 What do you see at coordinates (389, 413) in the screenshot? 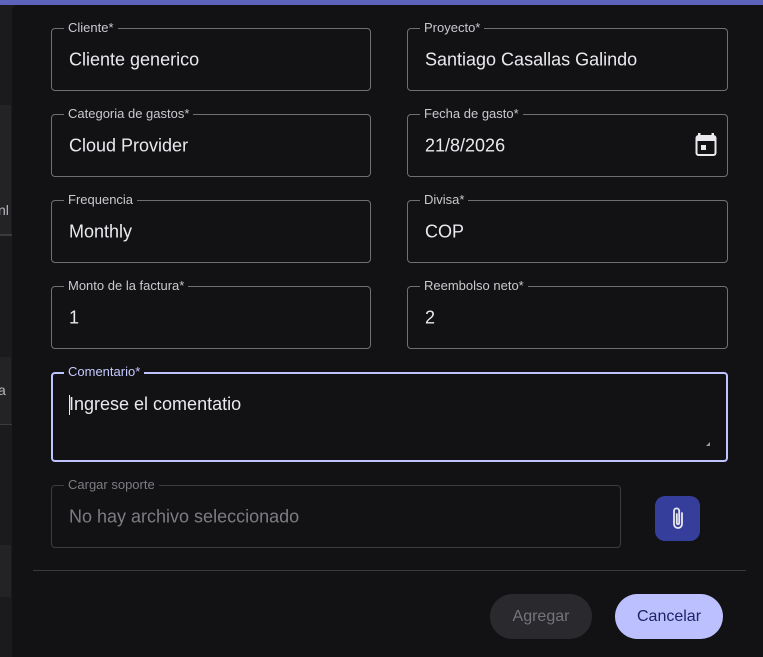
I see `comentario-textarea: Comentario* Ingrese el comentatio` at bounding box center [389, 413].